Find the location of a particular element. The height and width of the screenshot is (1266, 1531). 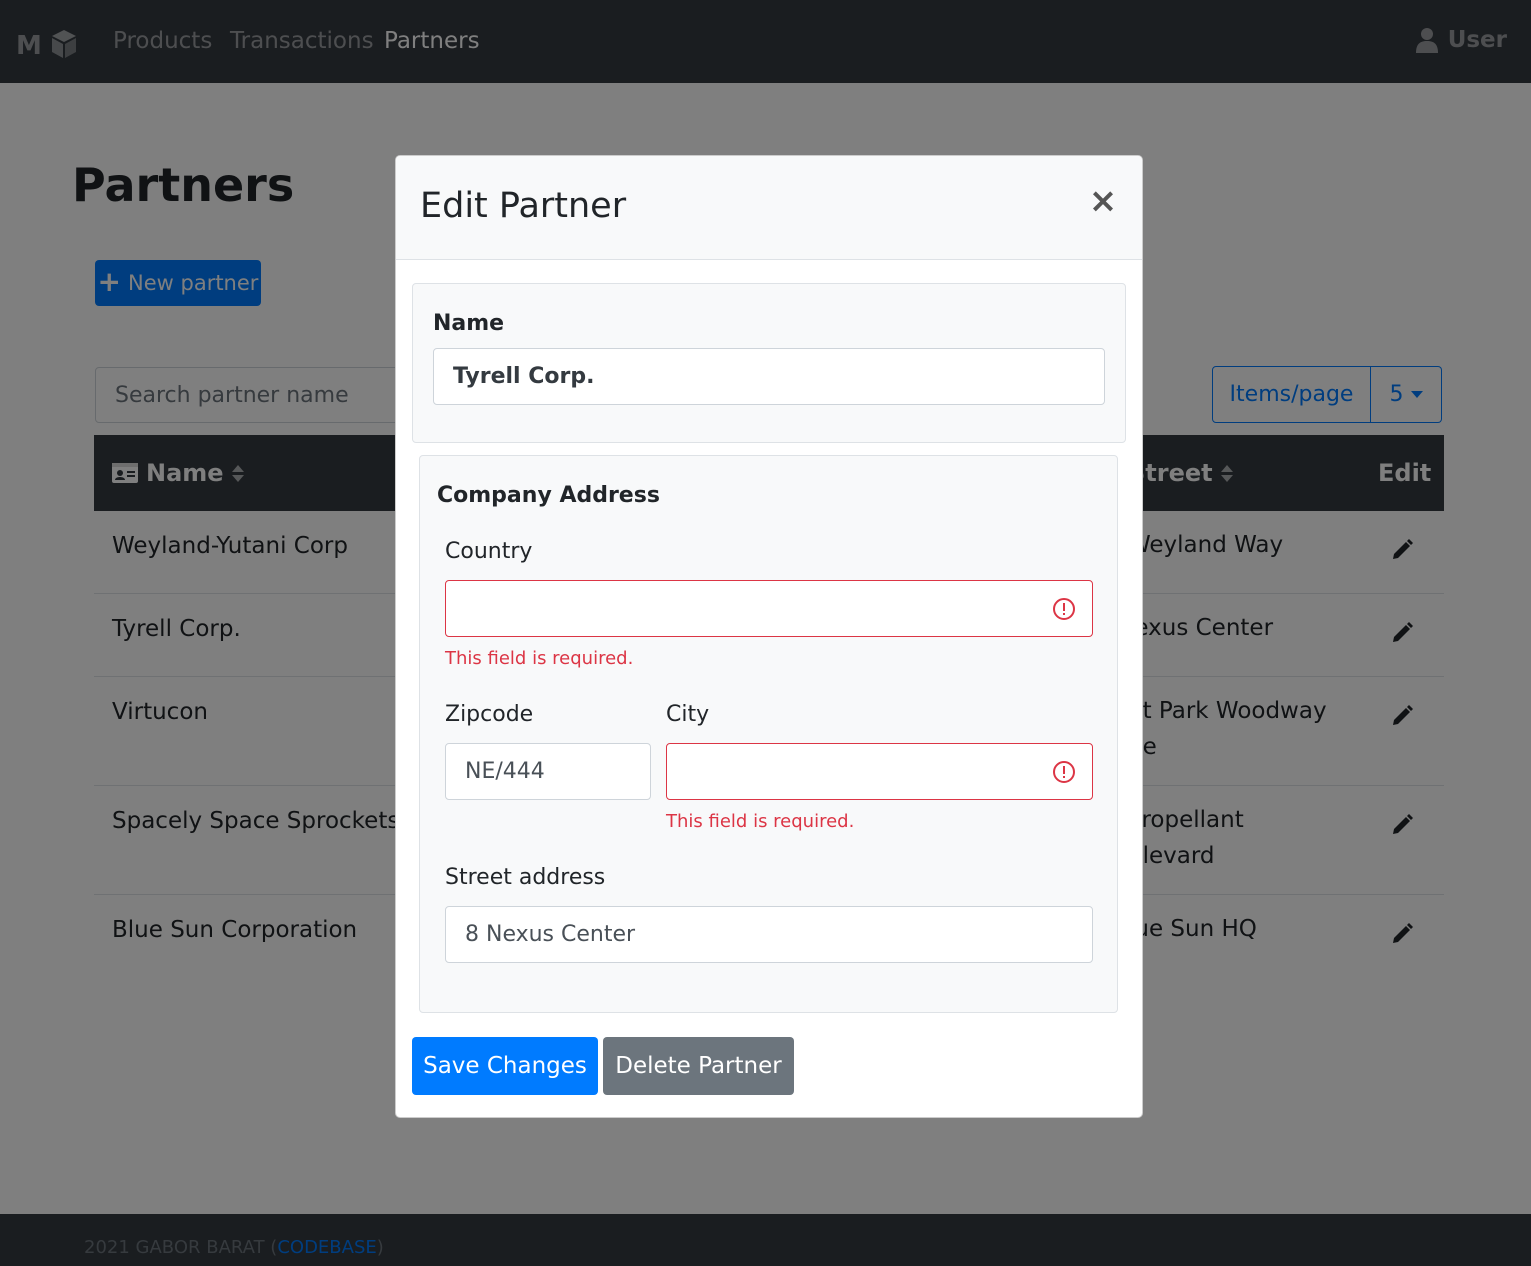

name-card: Name is located at coordinates (769, 363).